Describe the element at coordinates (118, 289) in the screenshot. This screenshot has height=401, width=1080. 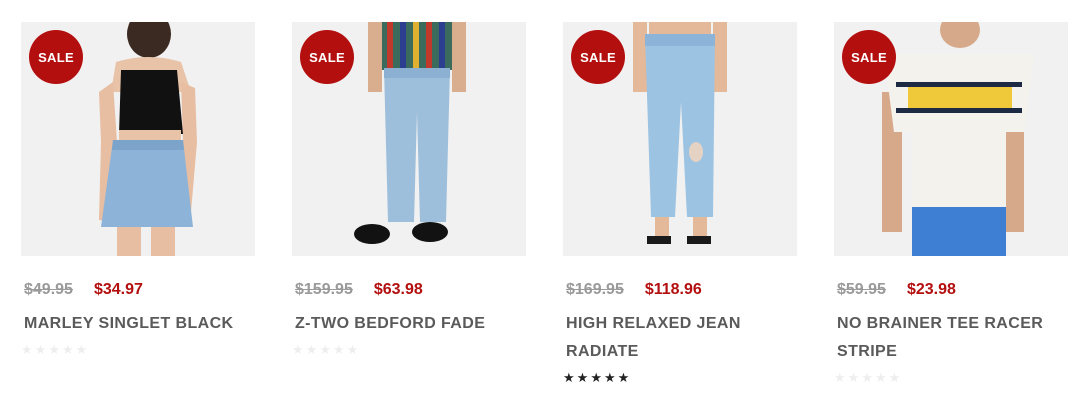
I see `sale-price: $34.97` at that location.